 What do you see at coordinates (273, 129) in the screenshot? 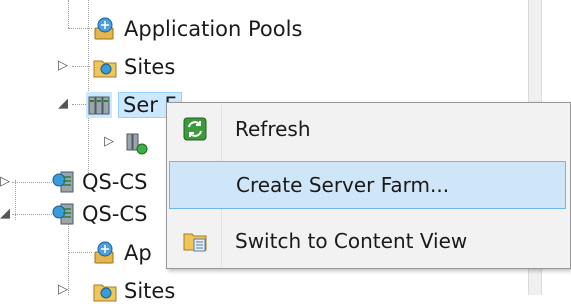
I see `menu-item-label: Refresh` at bounding box center [273, 129].